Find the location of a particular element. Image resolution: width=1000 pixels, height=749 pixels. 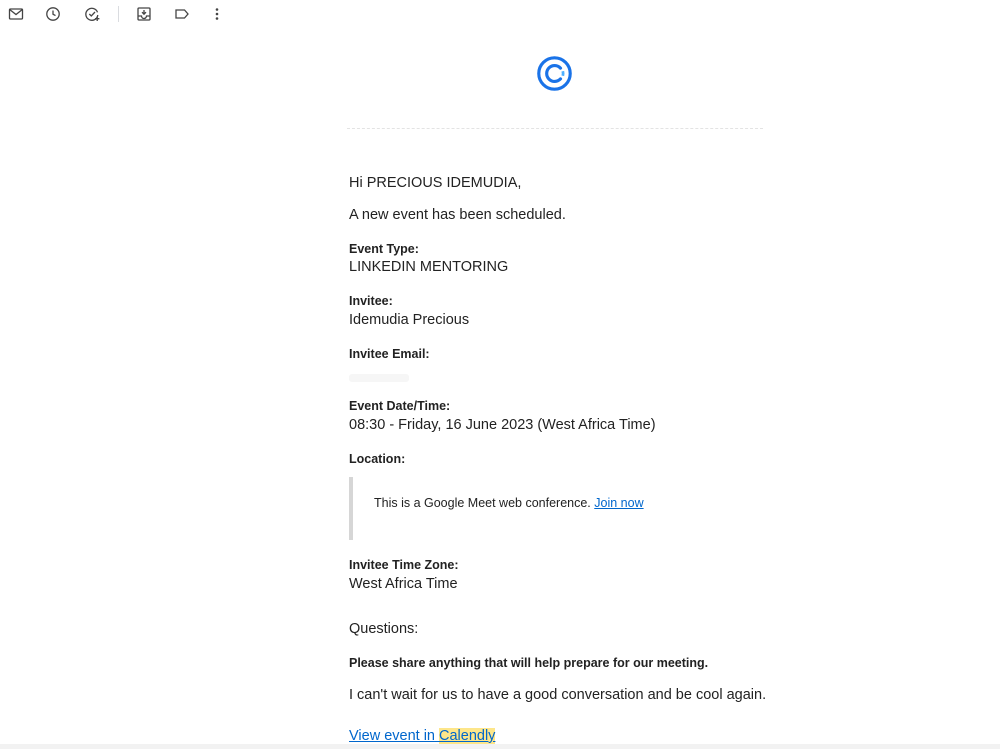

timezone-label: Invitee Time Zone: is located at coordinates (404, 565).